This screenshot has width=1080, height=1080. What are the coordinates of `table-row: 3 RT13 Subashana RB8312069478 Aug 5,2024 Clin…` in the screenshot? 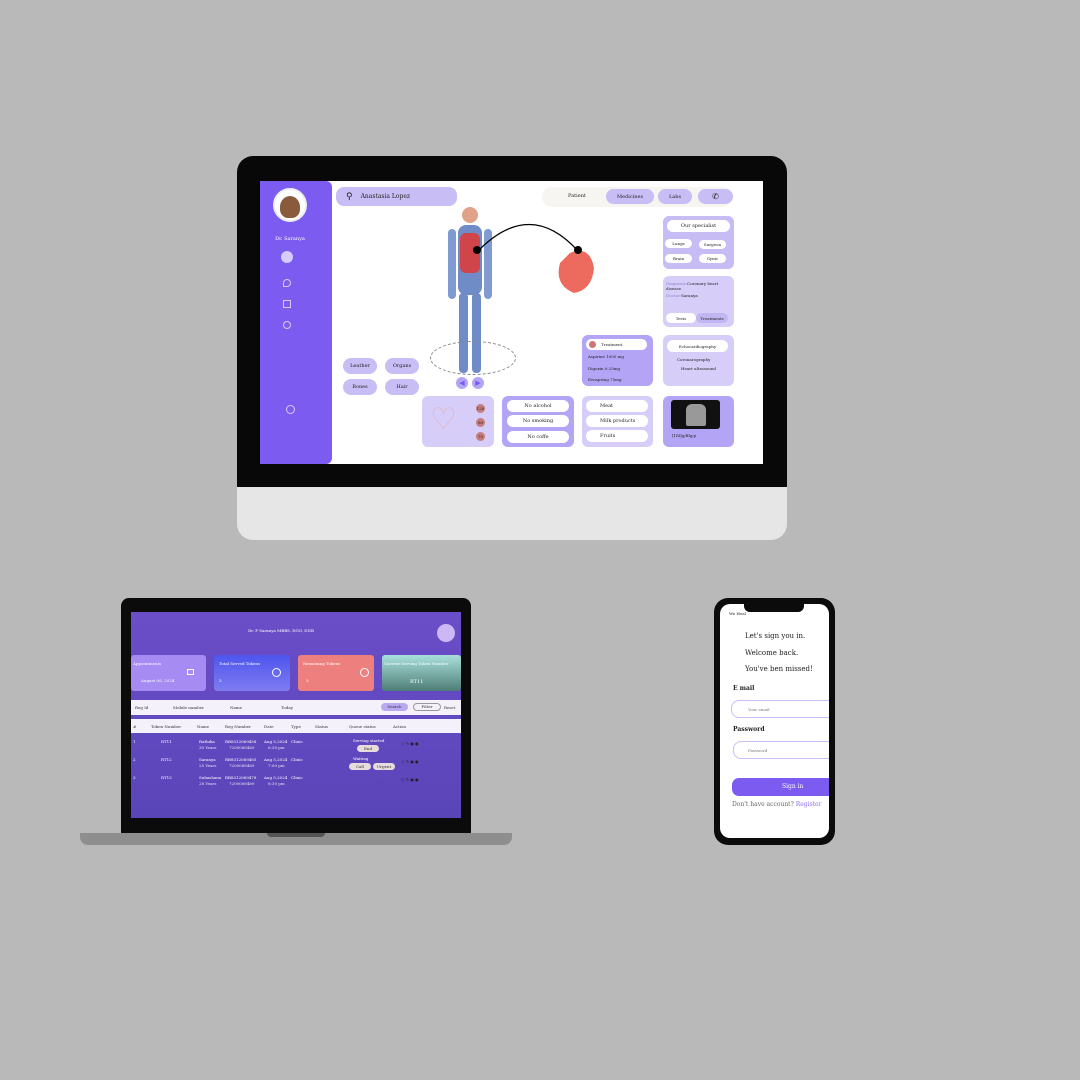 It's located at (296, 782).